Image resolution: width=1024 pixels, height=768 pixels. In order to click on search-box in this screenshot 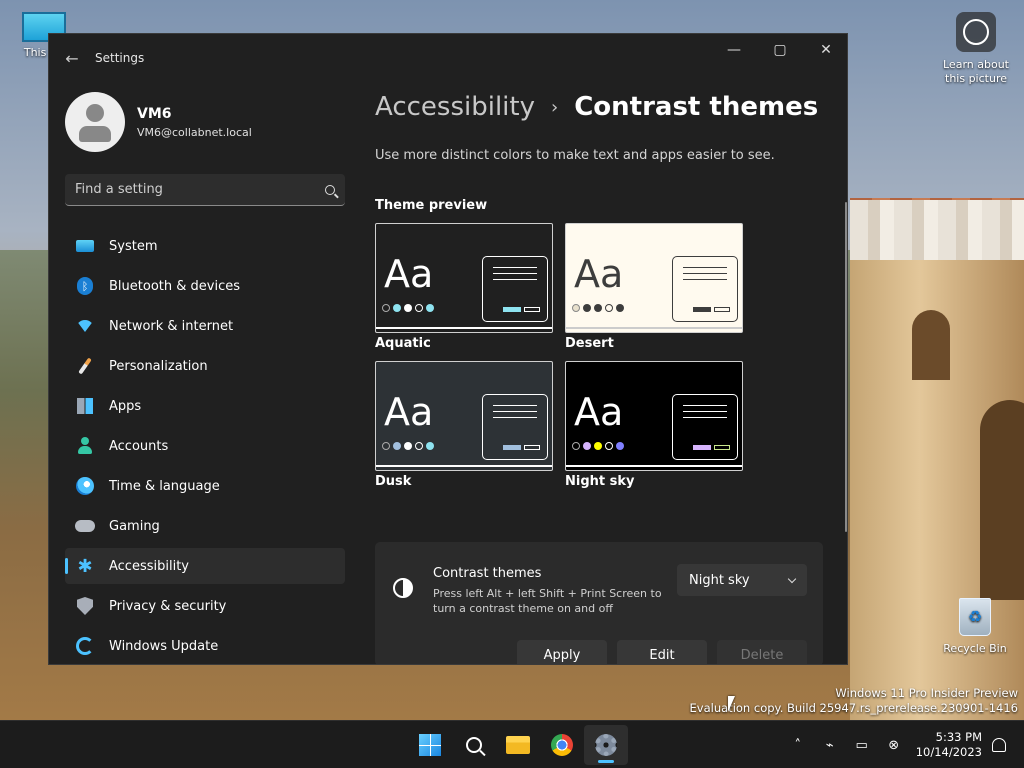, I will do `click(205, 190)`.